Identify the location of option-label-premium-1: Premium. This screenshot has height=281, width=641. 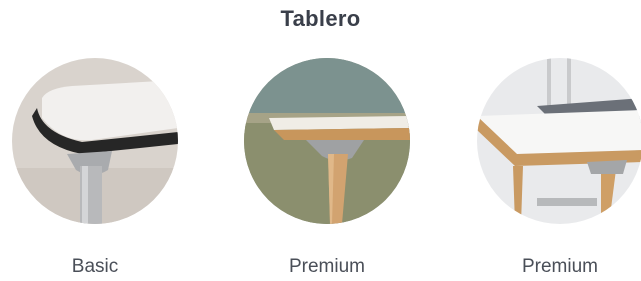
(326, 266).